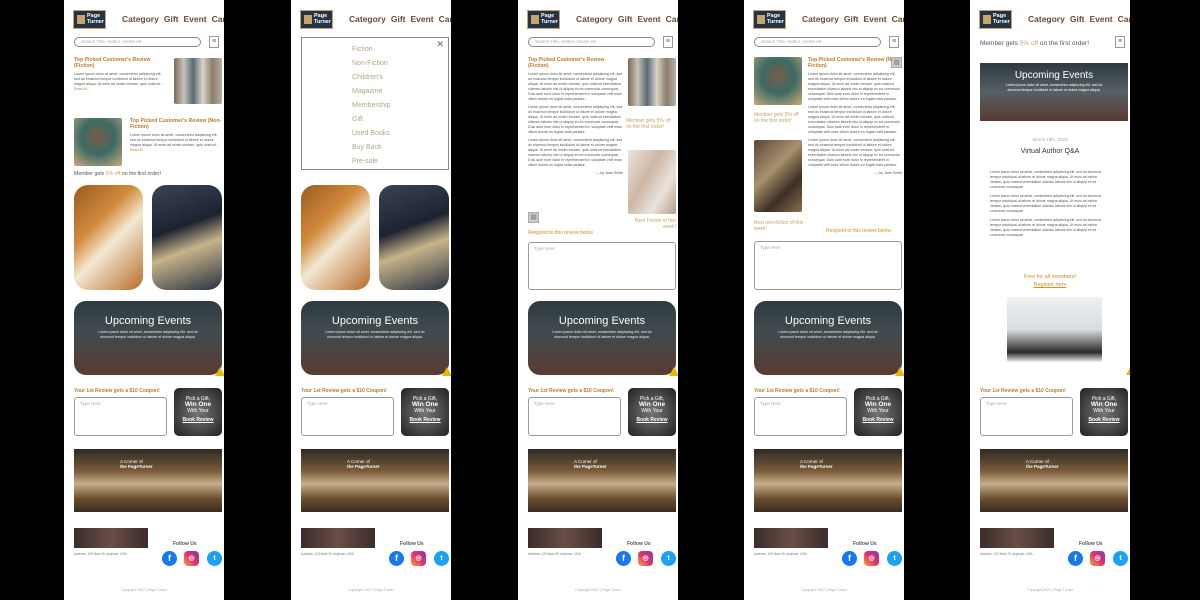 The width and height of the screenshot is (1200, 600). I want to click on nonfiction-reader-image, so click(778, 81).